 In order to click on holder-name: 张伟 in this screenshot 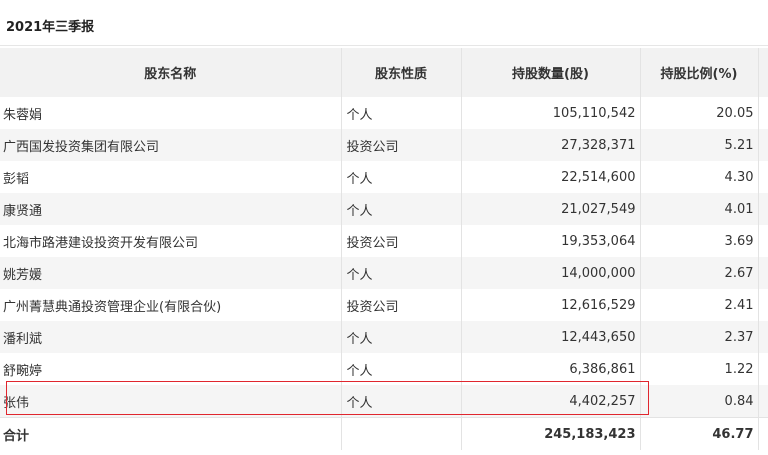, I will do `click(171, 401)`.